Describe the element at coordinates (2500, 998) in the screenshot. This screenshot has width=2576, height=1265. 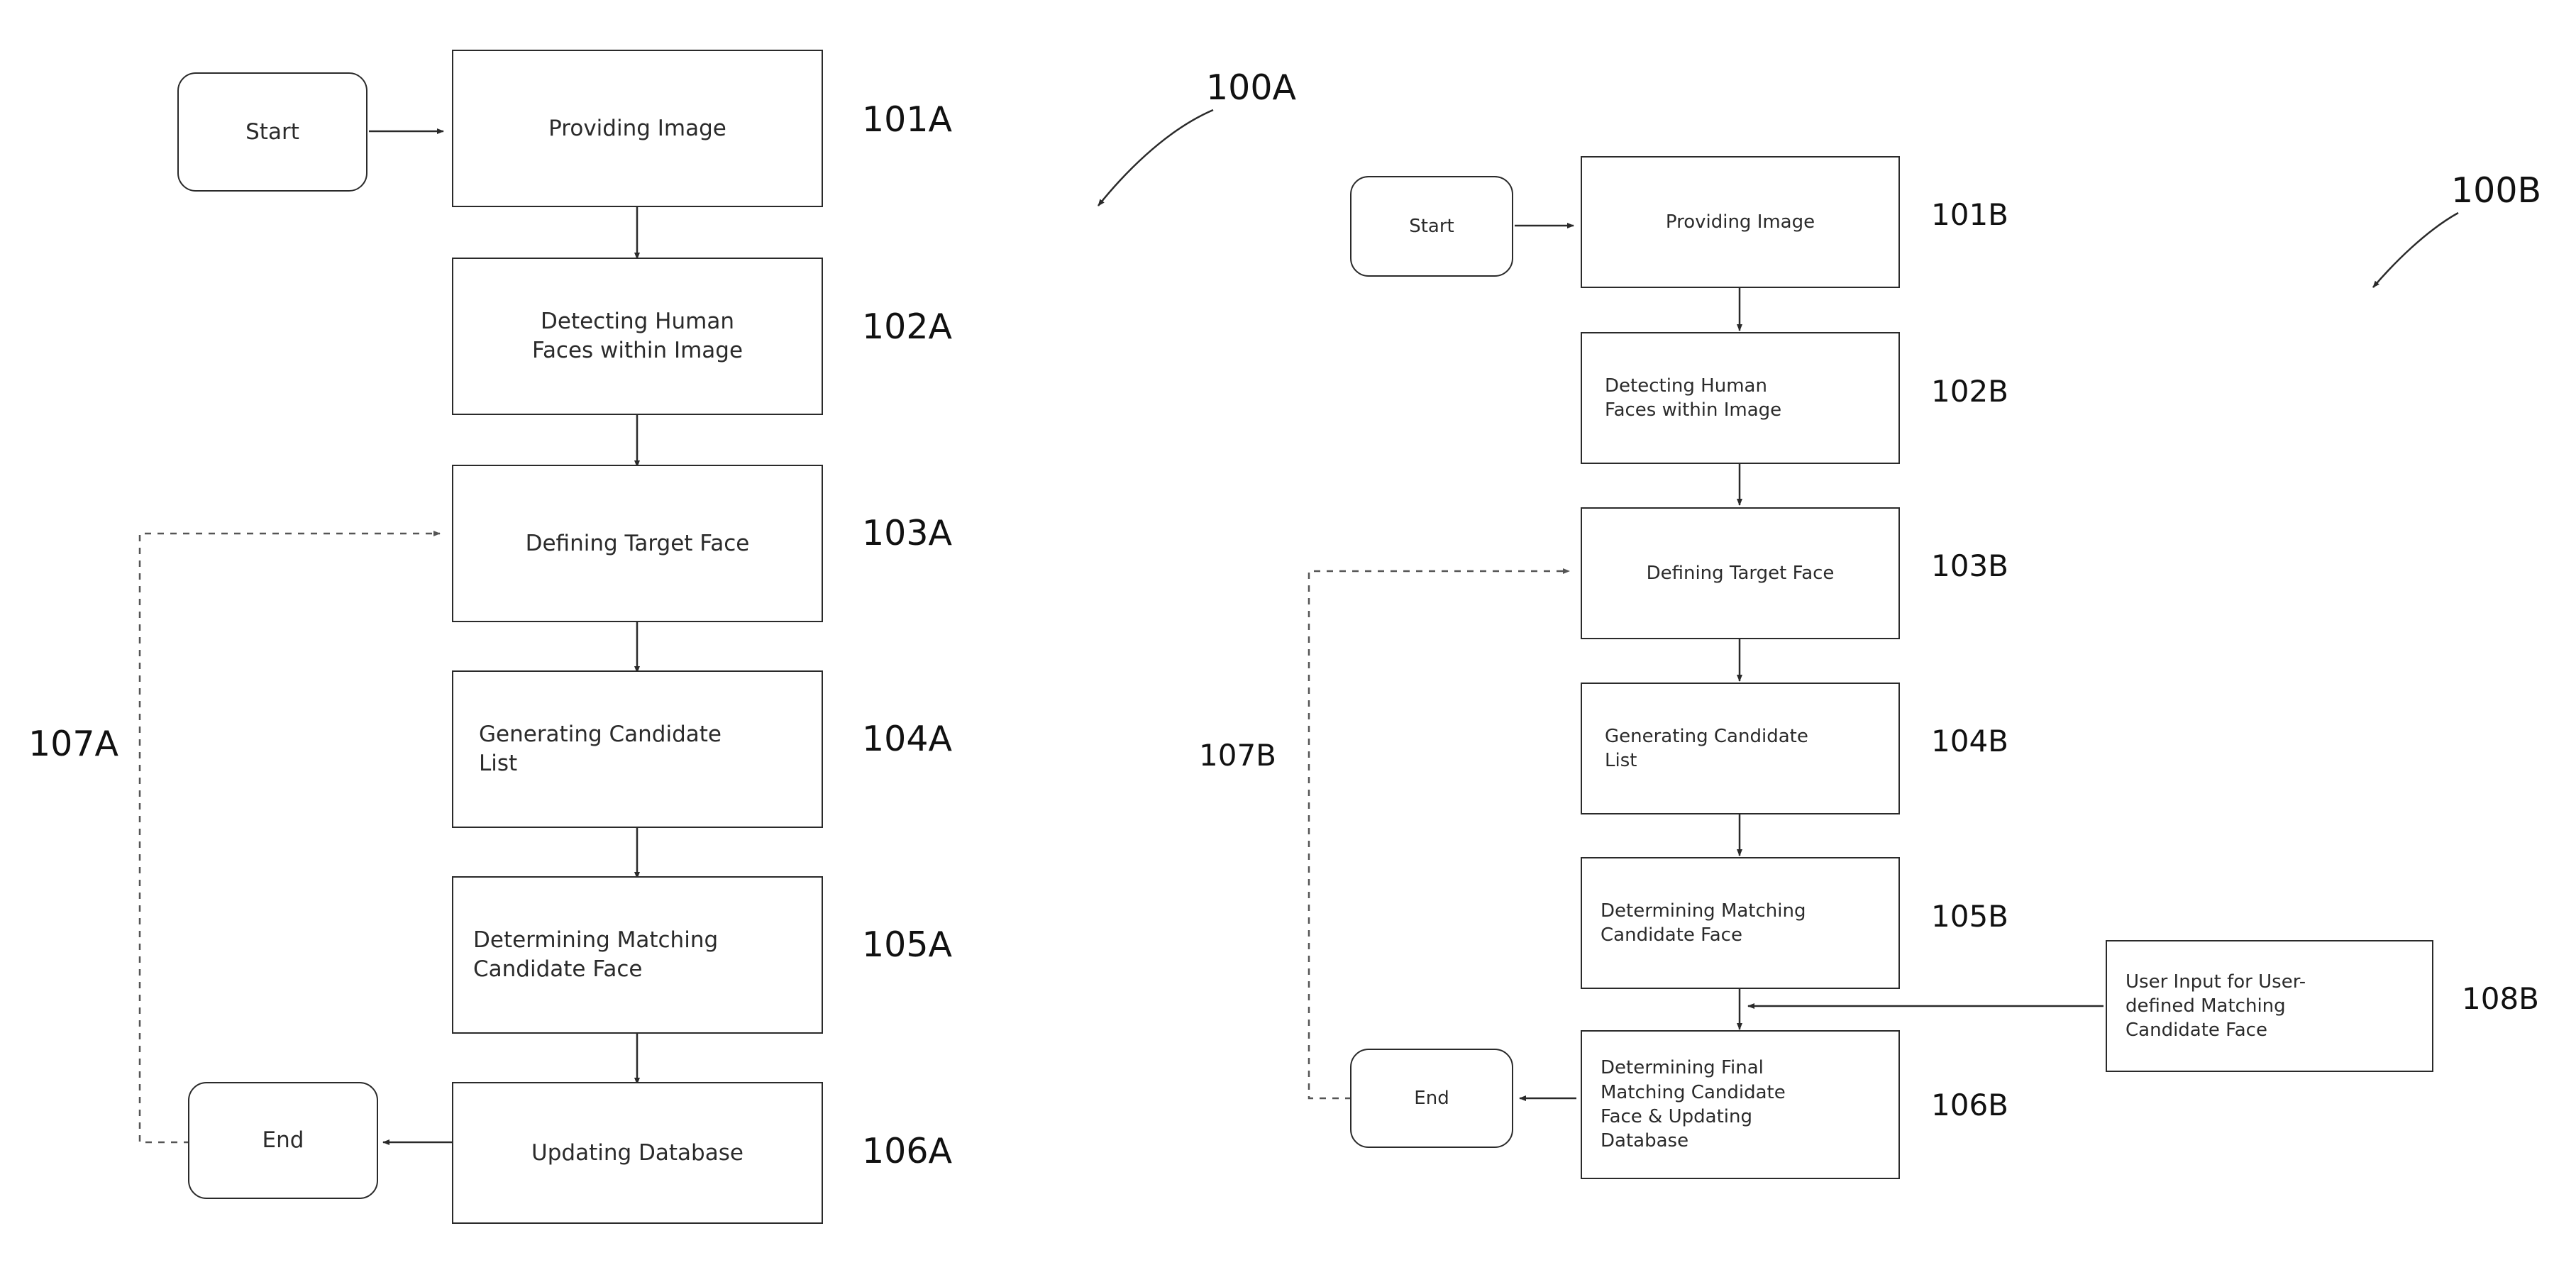
I see `ref-108b: 108B` at that location.